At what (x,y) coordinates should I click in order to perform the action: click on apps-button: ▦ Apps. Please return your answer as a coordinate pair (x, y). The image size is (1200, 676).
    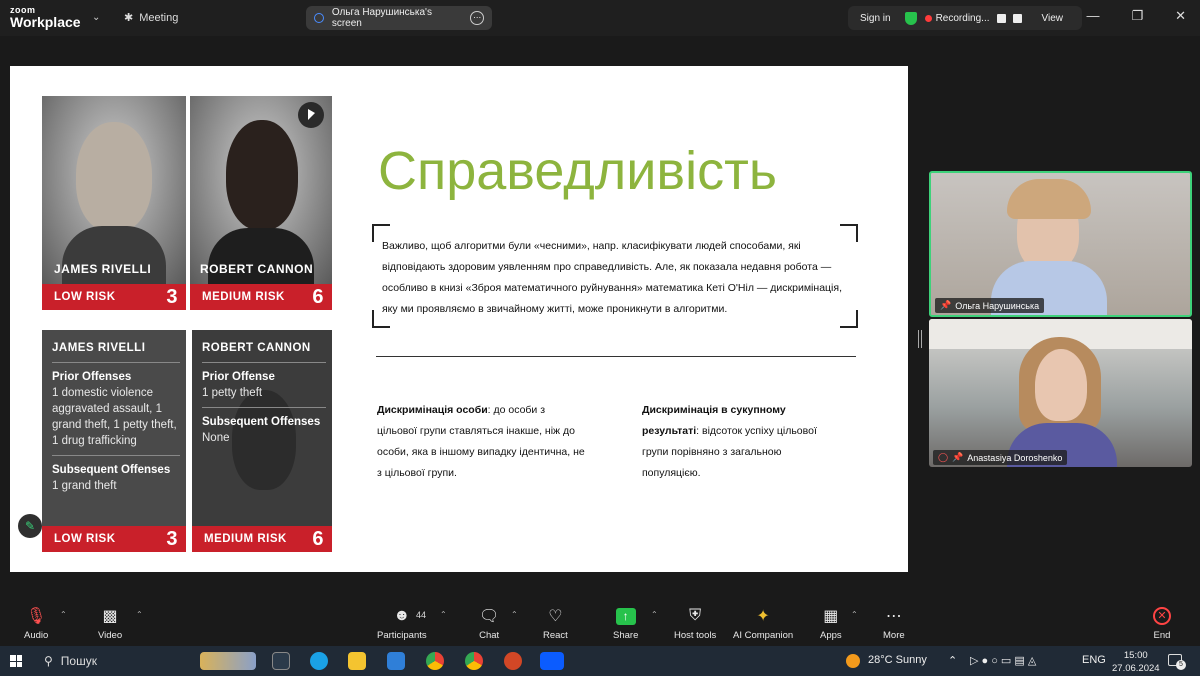
    Looking at the image, I should click on (831, 623).